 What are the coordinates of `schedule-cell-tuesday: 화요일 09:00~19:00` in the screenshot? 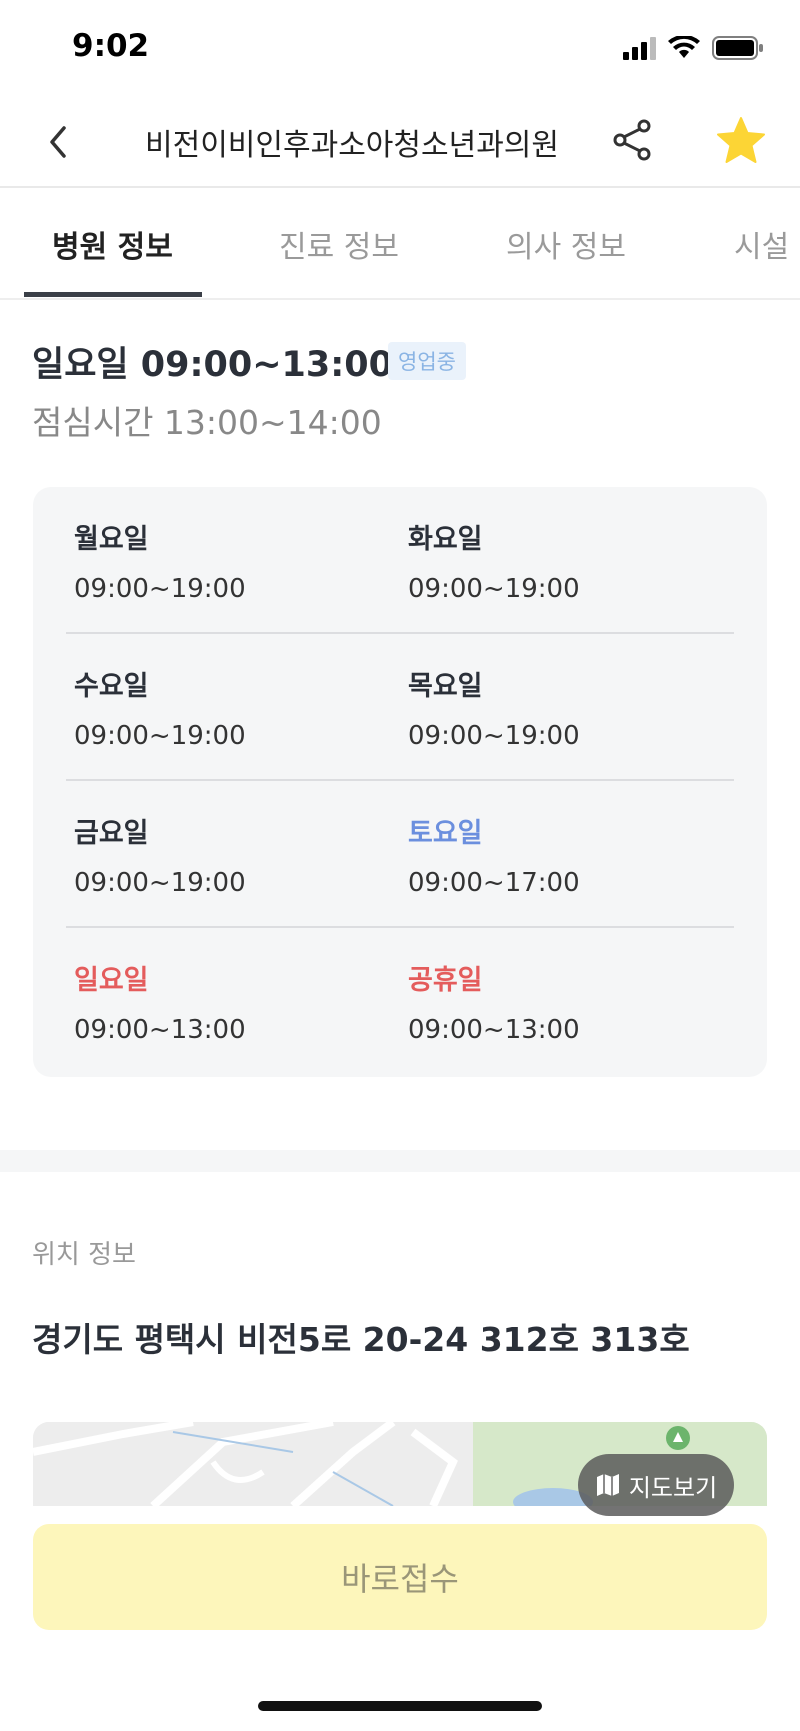 It's located at (494, 560).